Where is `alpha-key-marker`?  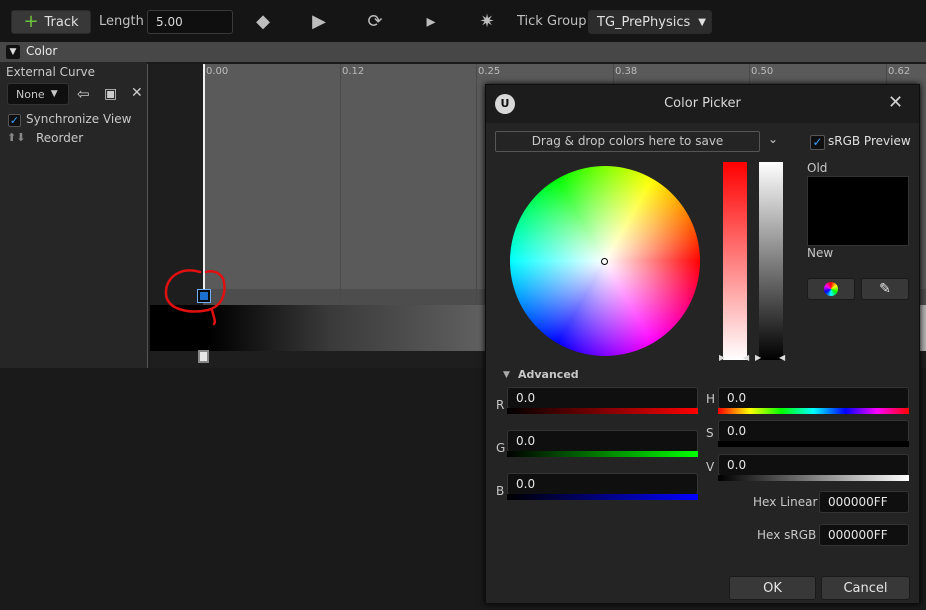 alpha-key-marker is located at coordinates (203, 356).